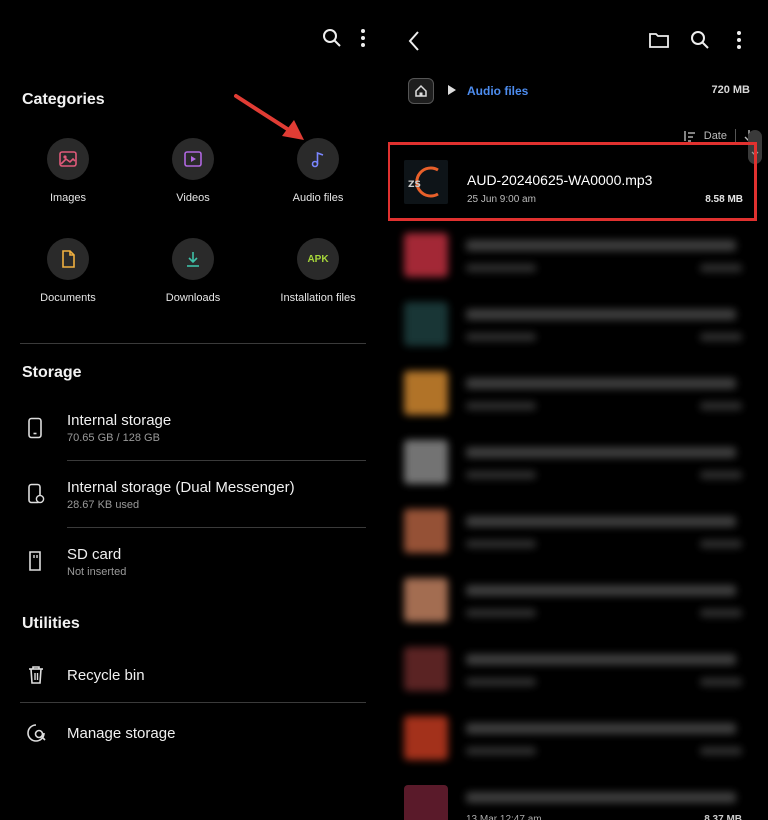 Image resolution: width=768 pixels, height=820 pixels. Describe the element at coordinates (689, 136) in the screenshot. I see `sort-icon` at that location.